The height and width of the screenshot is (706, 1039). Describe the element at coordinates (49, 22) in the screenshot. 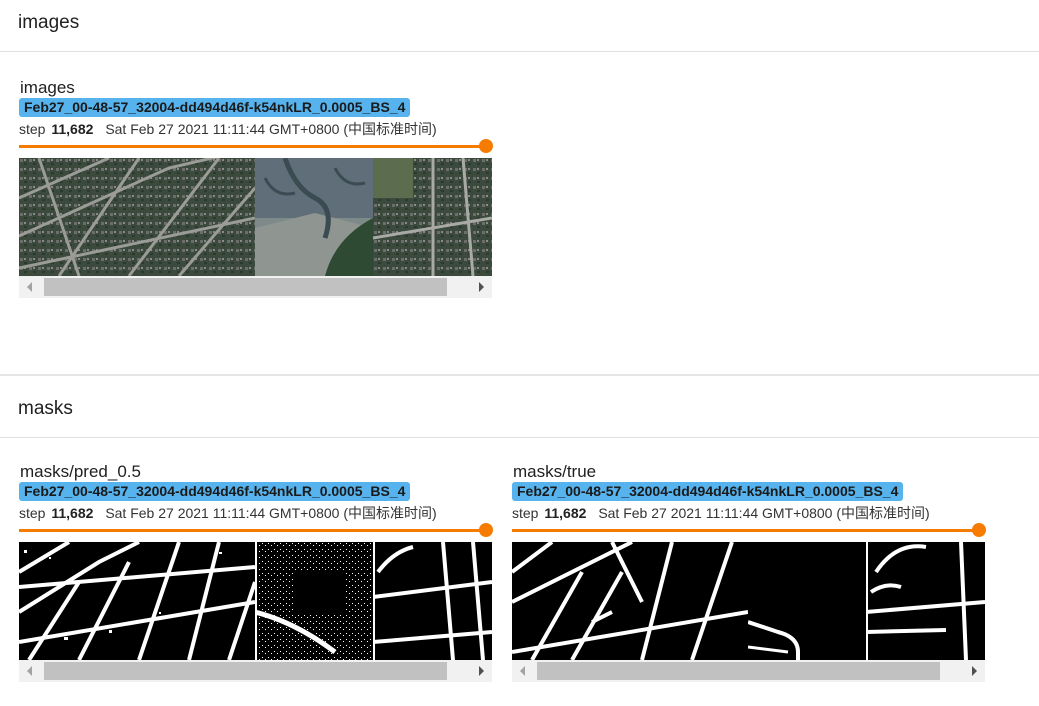

I see `section-title-images: images` at that location.